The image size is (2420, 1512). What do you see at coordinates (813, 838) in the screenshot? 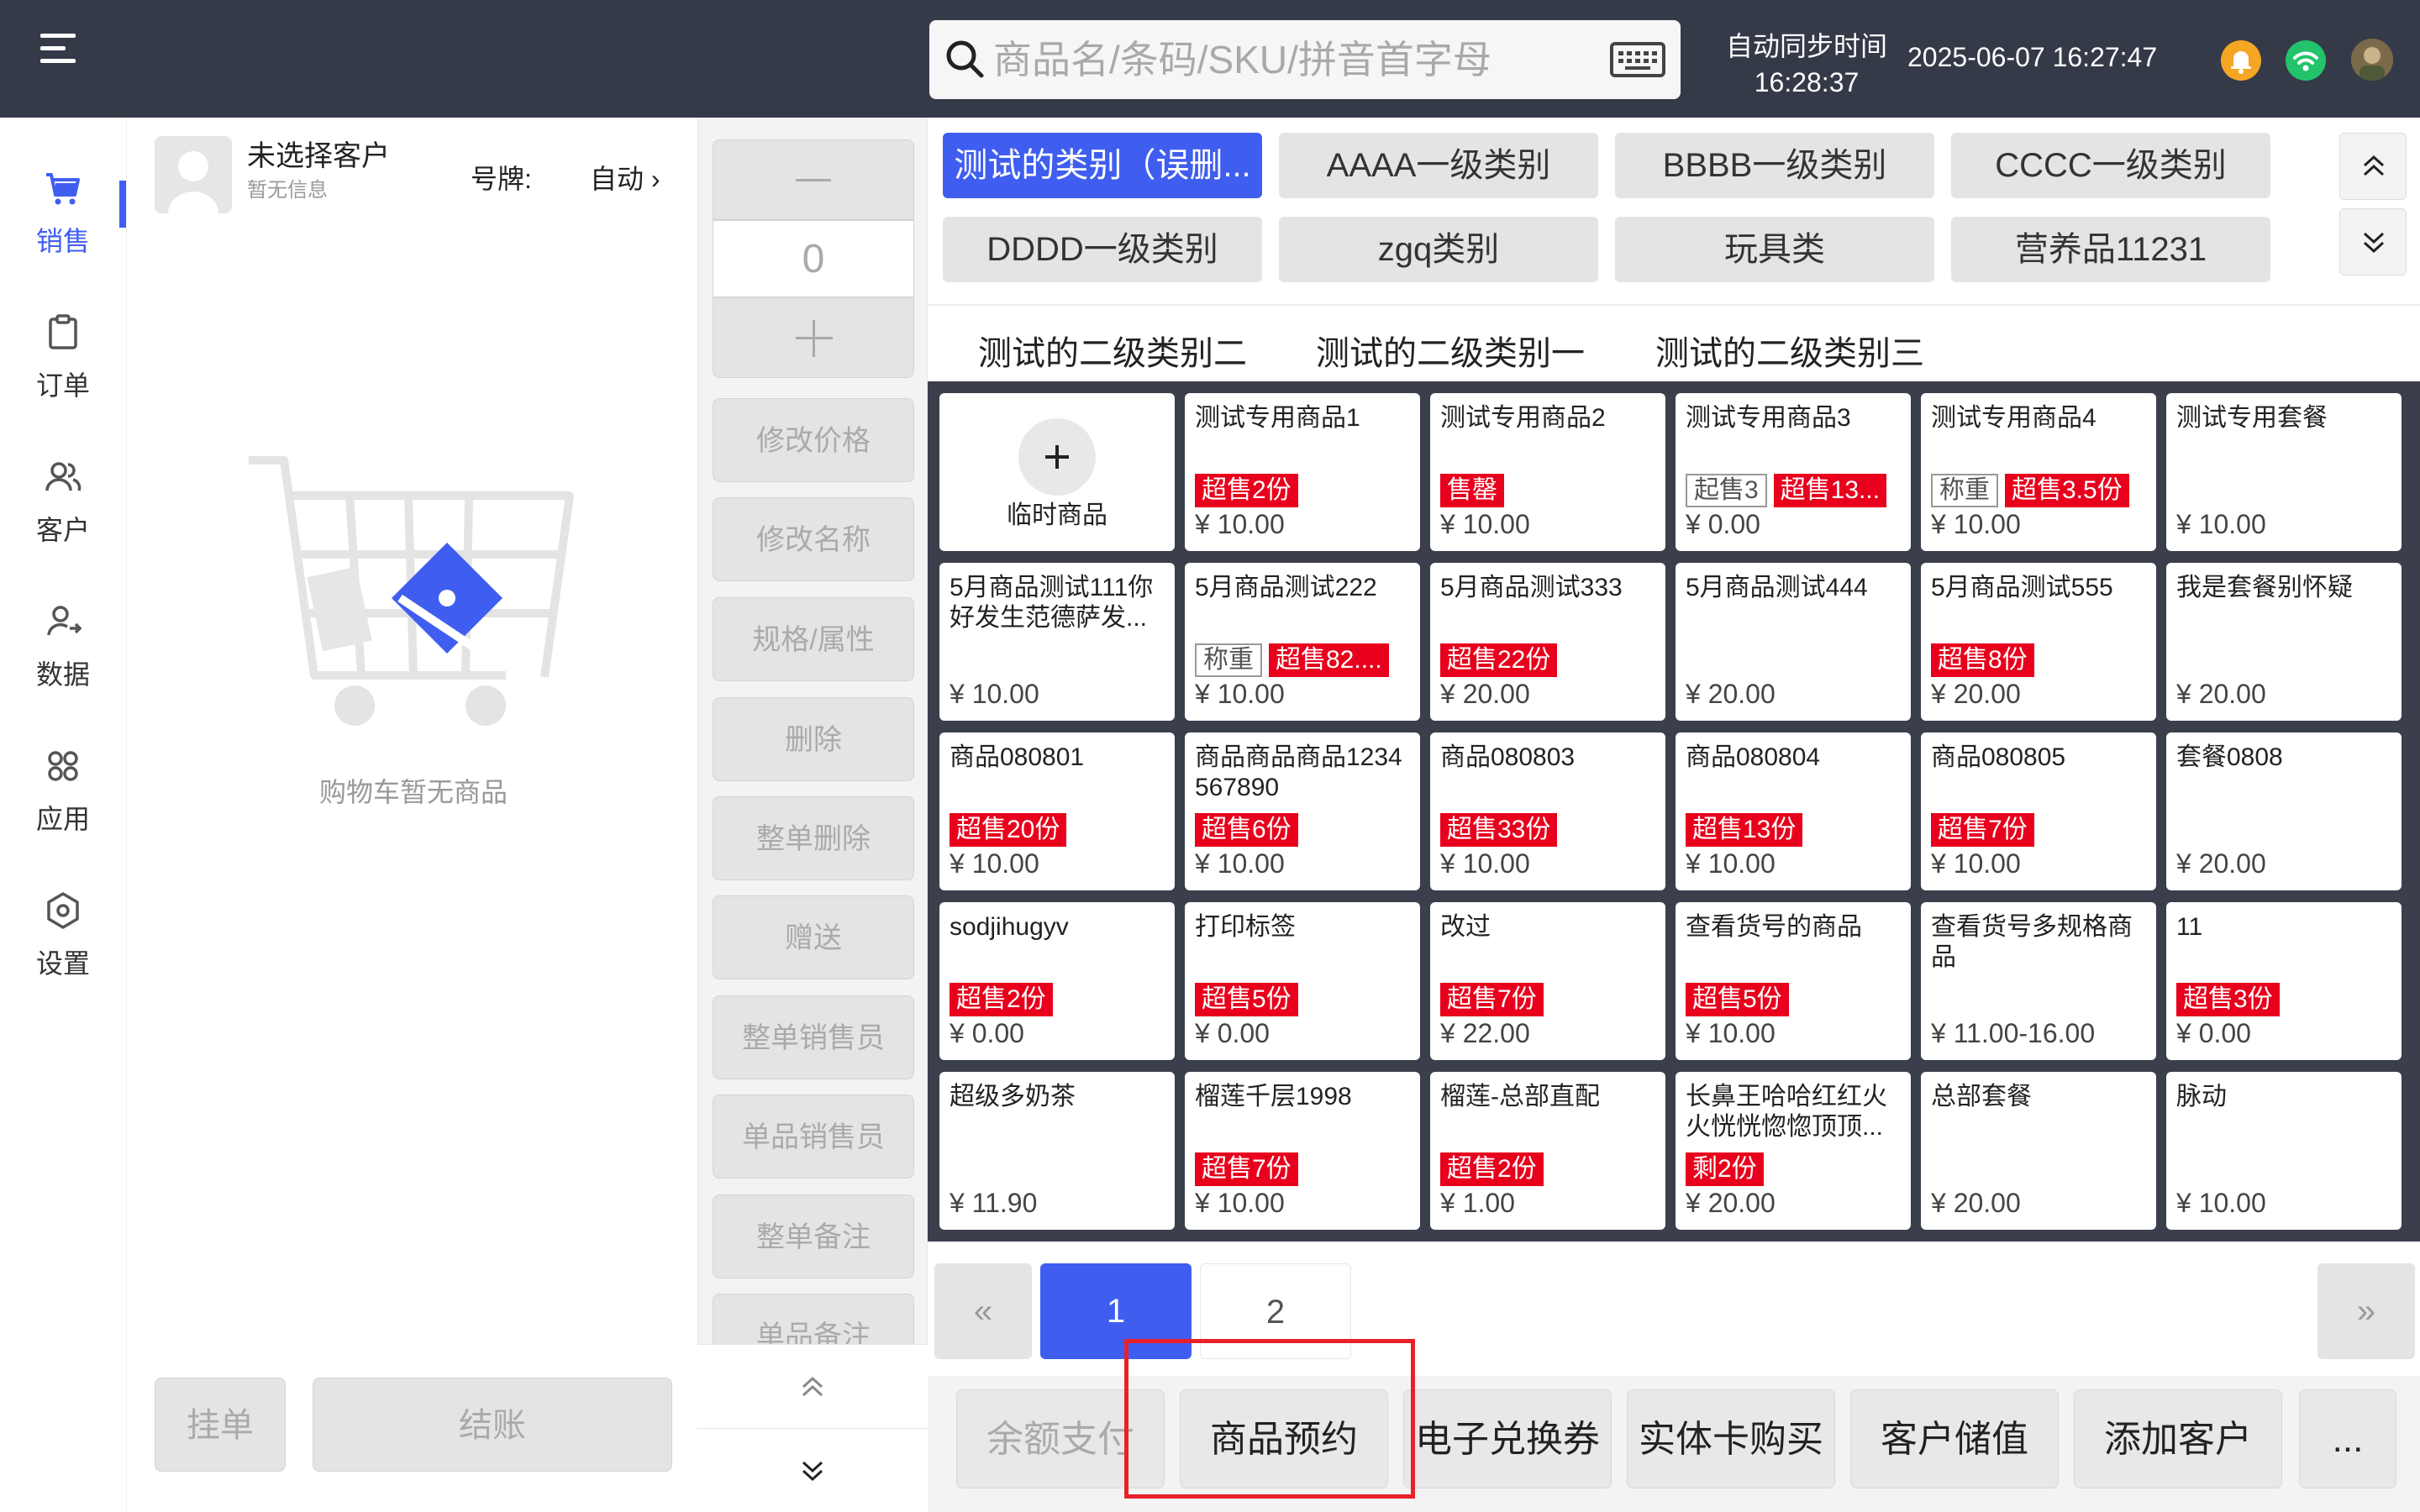
I see `delete-all-button: 整单删除` at bounding box center [813, 838].